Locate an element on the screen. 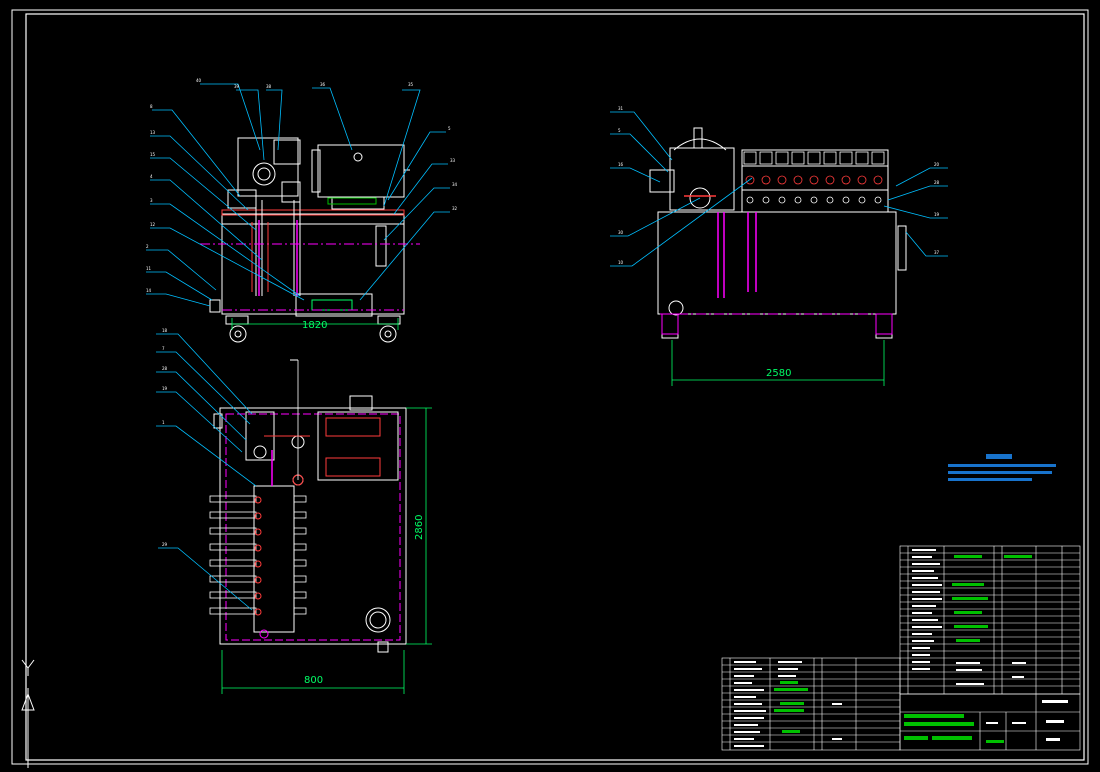 The image size is (1100, 772). svg-text: 13 is located at coordinates (153, 132).